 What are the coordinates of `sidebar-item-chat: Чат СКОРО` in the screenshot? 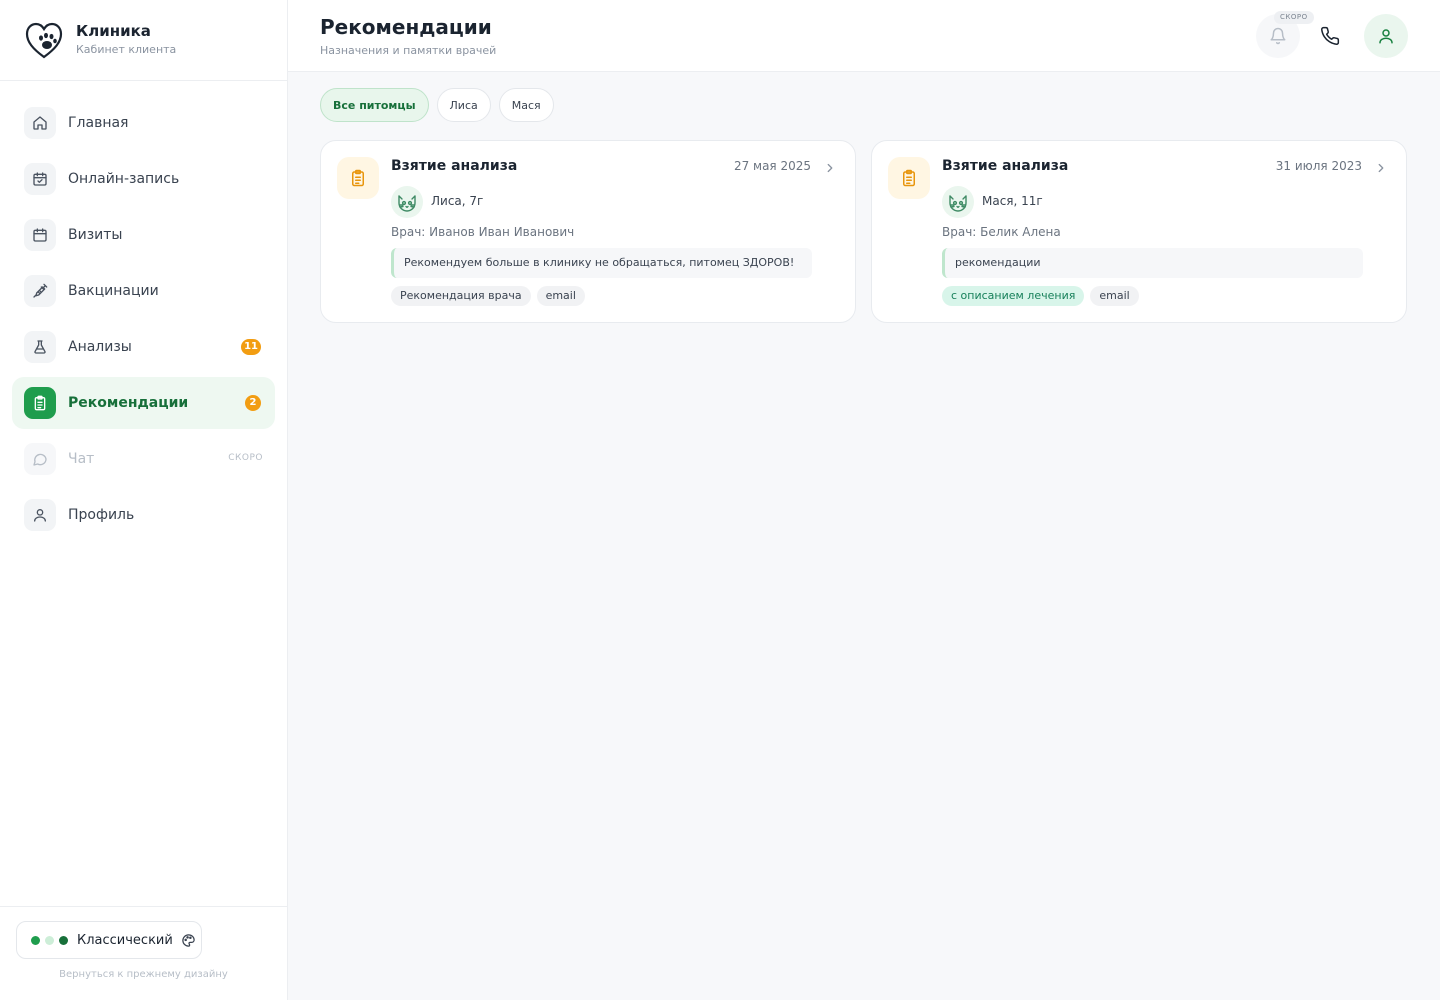 It's located at (143, 459).